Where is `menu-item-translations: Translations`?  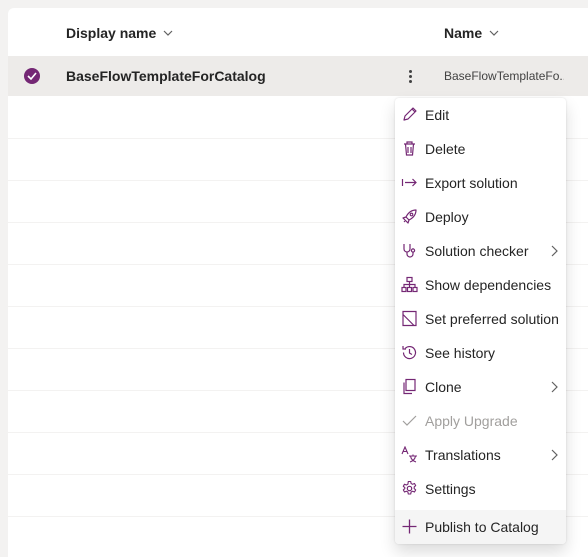
menu-item-translations: Translations is located at coordinates (480, 455).